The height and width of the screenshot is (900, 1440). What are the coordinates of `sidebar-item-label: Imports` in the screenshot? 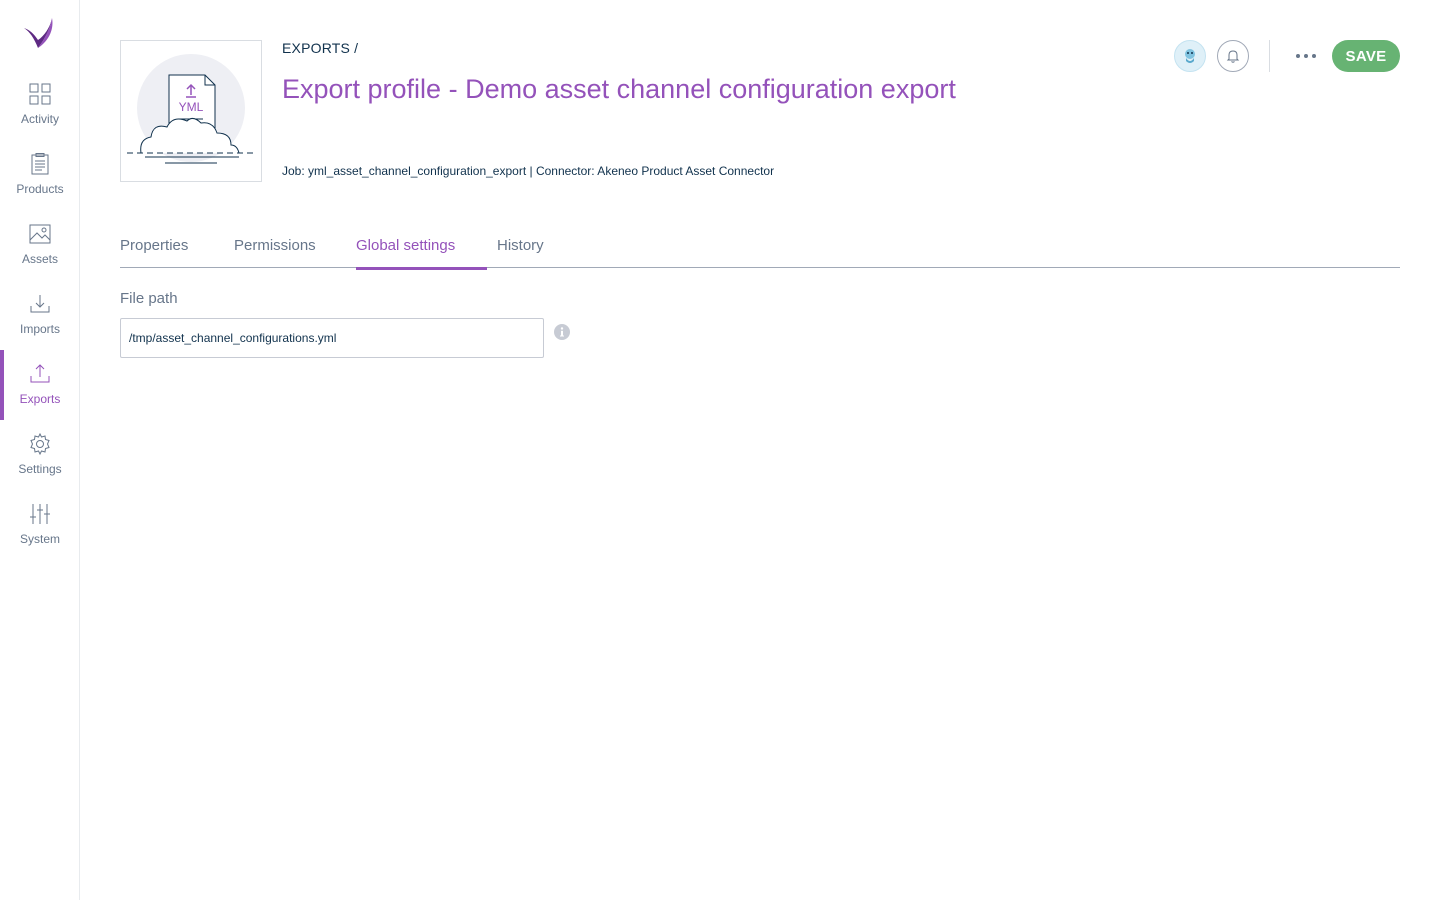 It's located at (39, 329).